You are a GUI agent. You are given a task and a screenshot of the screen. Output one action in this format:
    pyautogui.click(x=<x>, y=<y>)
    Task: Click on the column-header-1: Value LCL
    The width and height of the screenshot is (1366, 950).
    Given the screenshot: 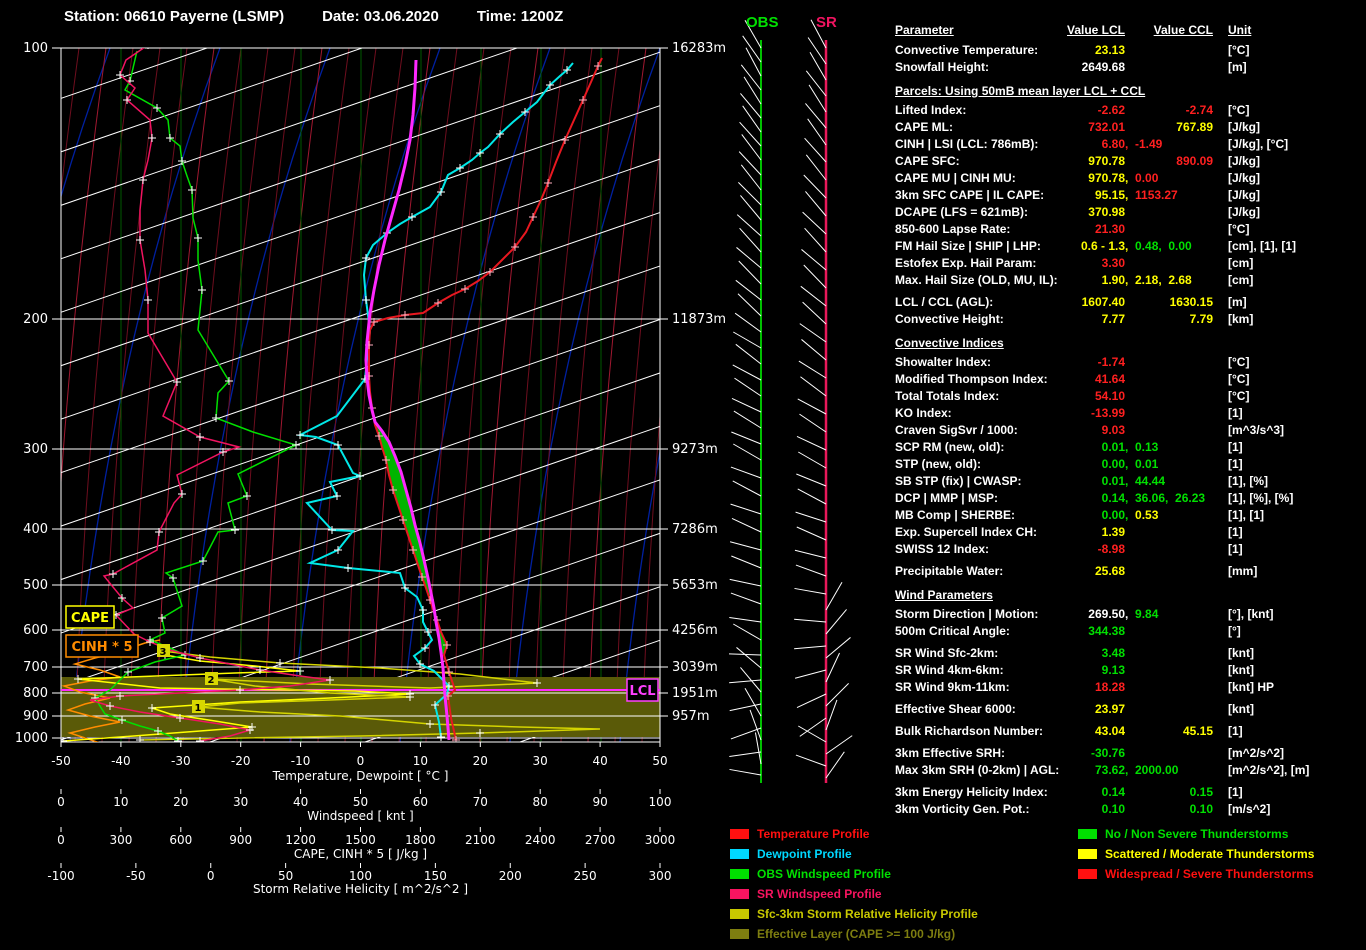 What is the action you would take?
    pyautogui.click(x=1095, y=30)
    